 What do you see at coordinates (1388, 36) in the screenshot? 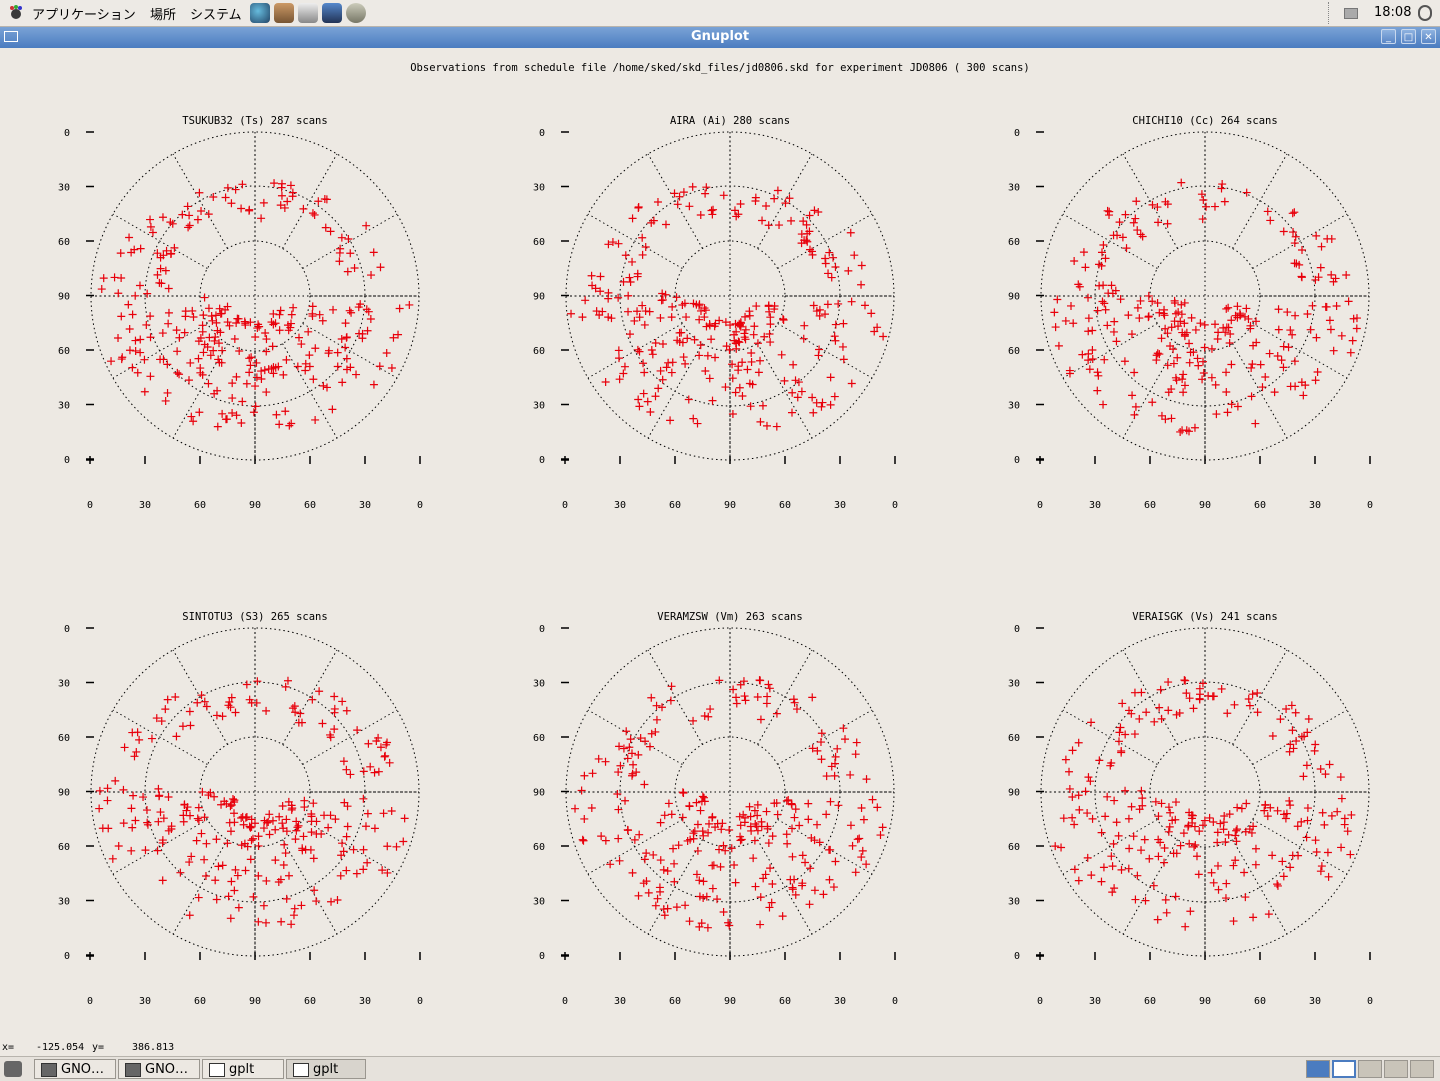
I see `minimize-button: _` at bounding box center [1388, 36].